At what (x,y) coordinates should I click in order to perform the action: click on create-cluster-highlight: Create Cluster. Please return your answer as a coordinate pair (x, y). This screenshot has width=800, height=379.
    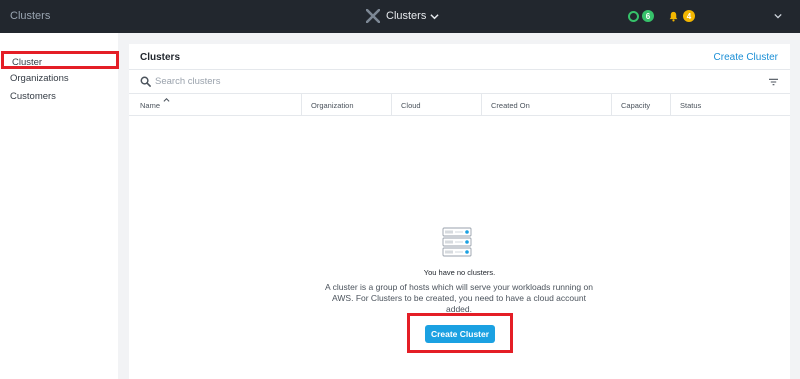
    Looking at the image, I should click on (460, 333).